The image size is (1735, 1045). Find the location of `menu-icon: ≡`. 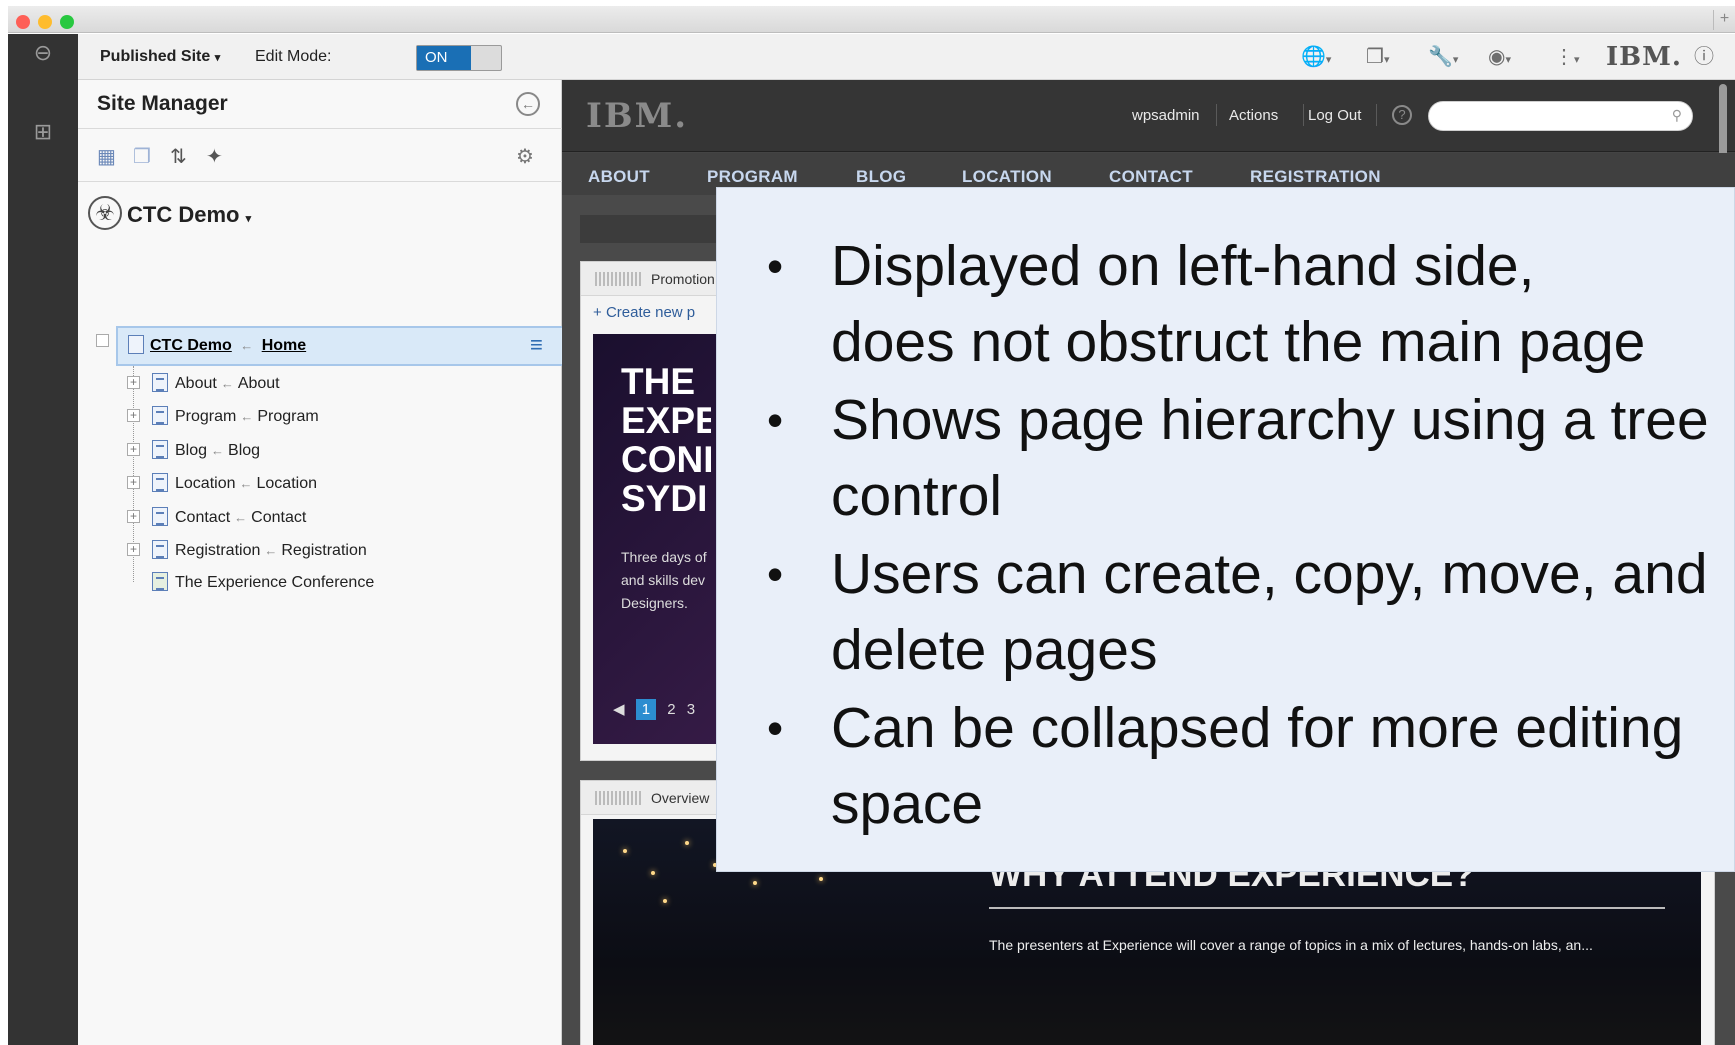

menu-icon: ≡ is located at coordinates (536, 345).